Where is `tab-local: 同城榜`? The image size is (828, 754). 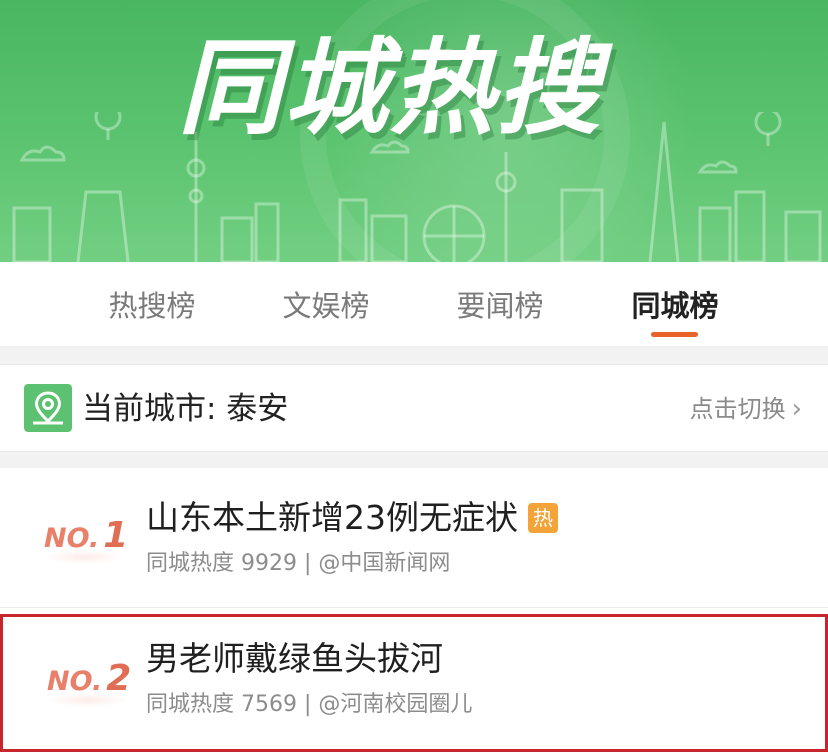
tab-local: 同城榜 is located at coordinates (675, 306).